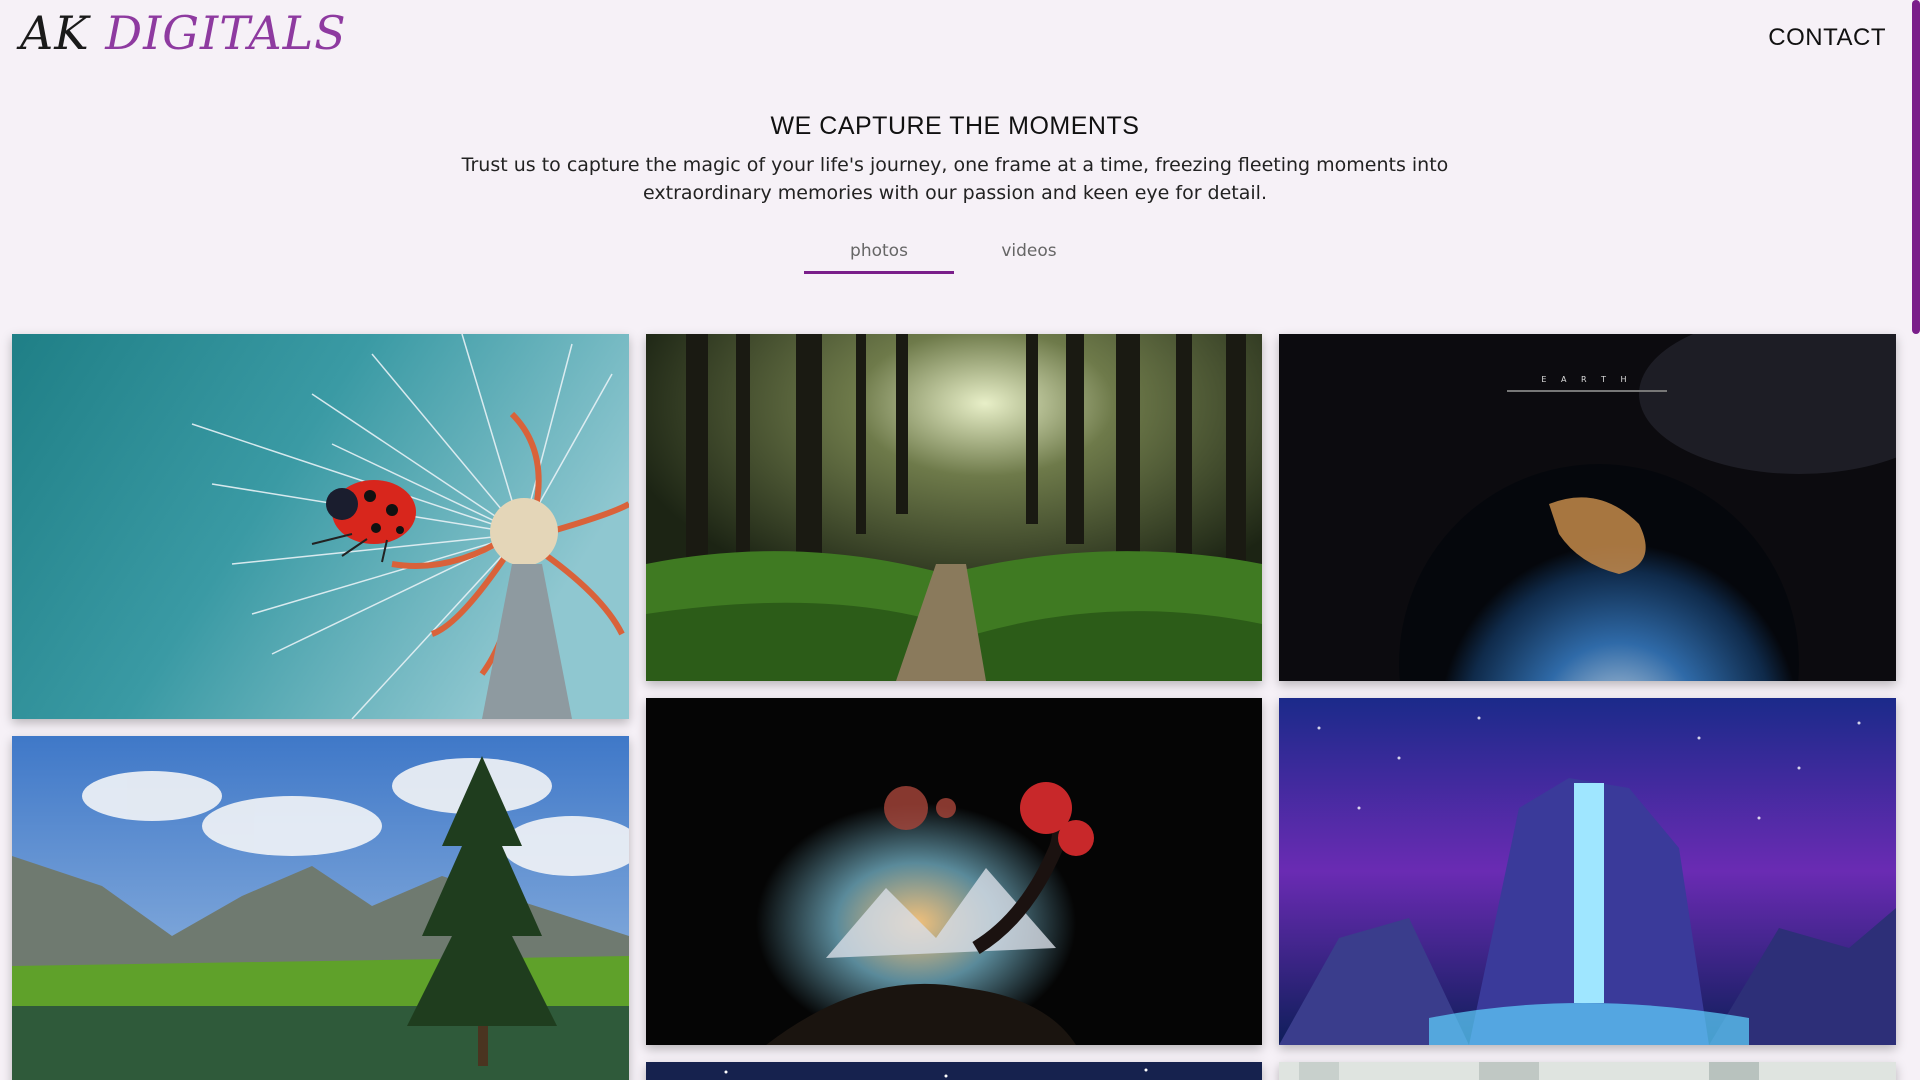 The image size is (1920, 1080). I want to click on ladybug-image, so click(320, 526).